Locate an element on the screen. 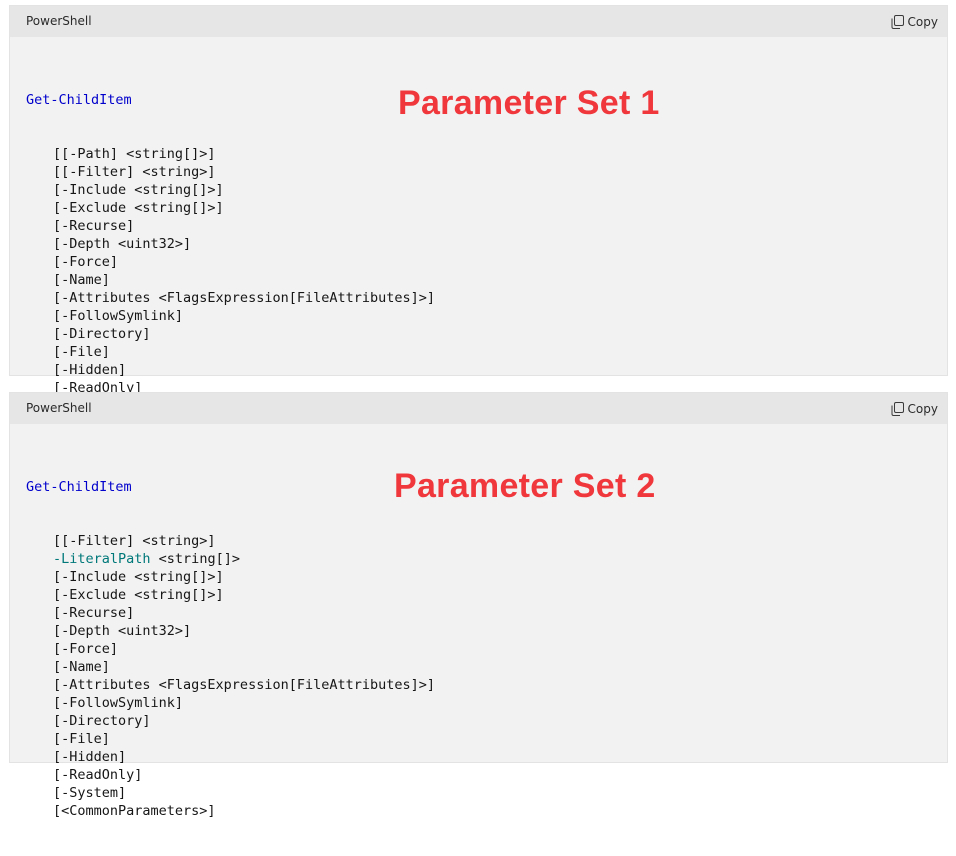  literal-path-parameter: -LiteralPath is located at coordinates (102, 559).